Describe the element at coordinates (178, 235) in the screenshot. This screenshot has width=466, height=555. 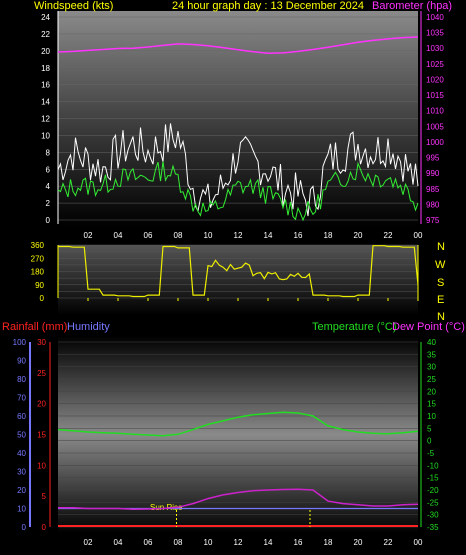
I see `hour-tick-label: 08` at that location.